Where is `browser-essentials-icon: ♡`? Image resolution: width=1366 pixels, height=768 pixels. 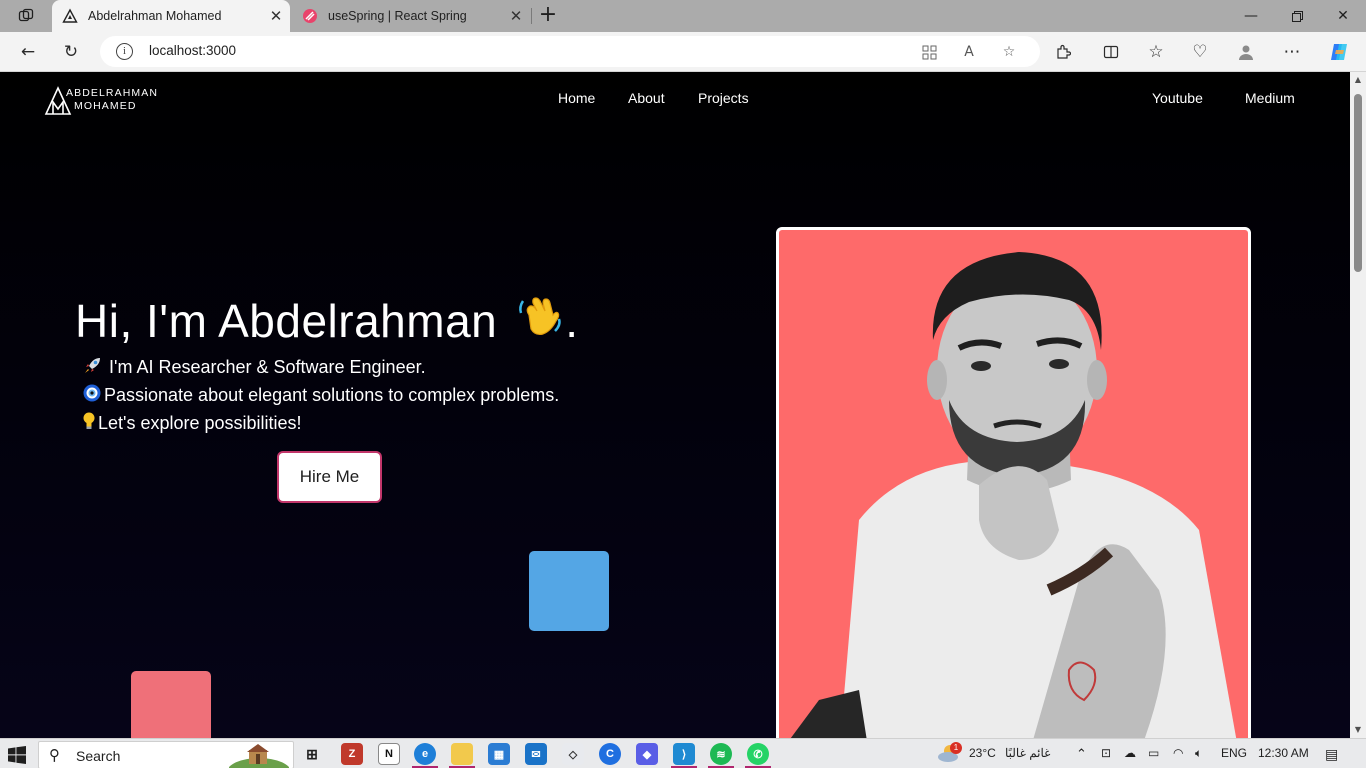 browser-essentials-icon: ♡ is located at coordinates (1200, 52).